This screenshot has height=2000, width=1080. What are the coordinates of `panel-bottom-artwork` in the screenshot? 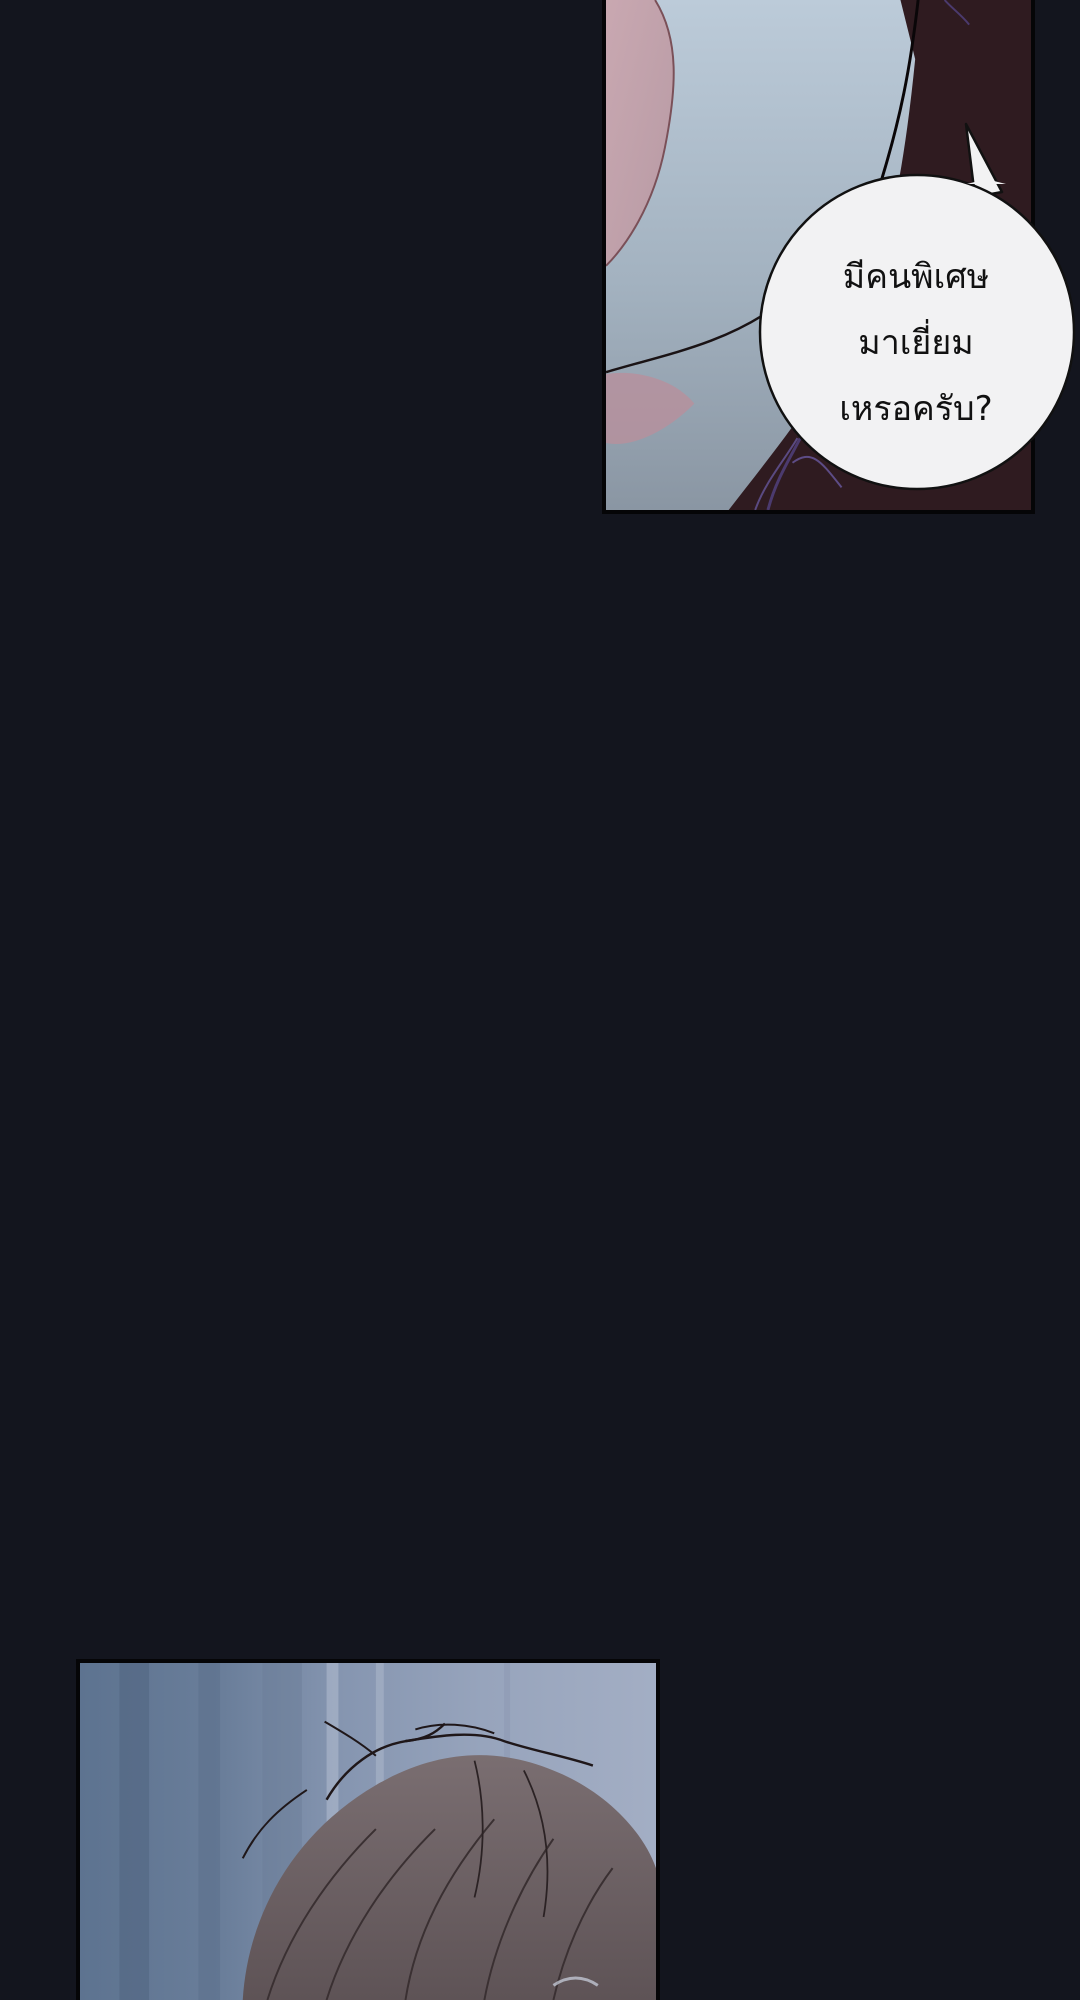 It's located at (368, 1831).